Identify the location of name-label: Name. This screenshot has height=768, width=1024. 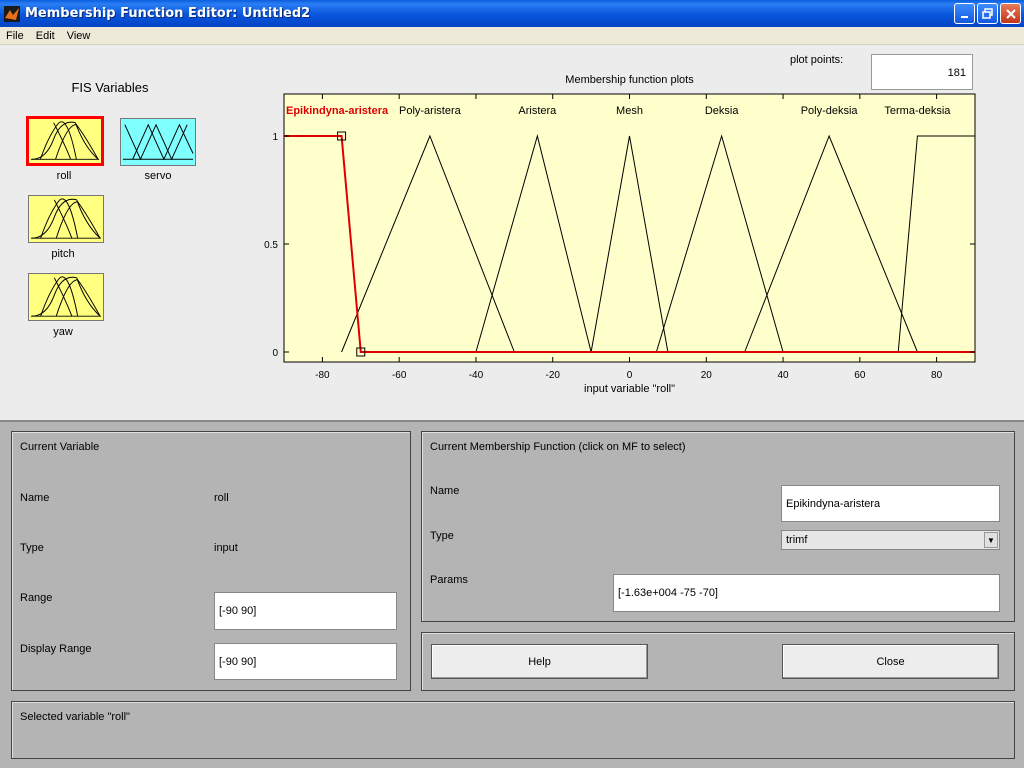
(35, 498).